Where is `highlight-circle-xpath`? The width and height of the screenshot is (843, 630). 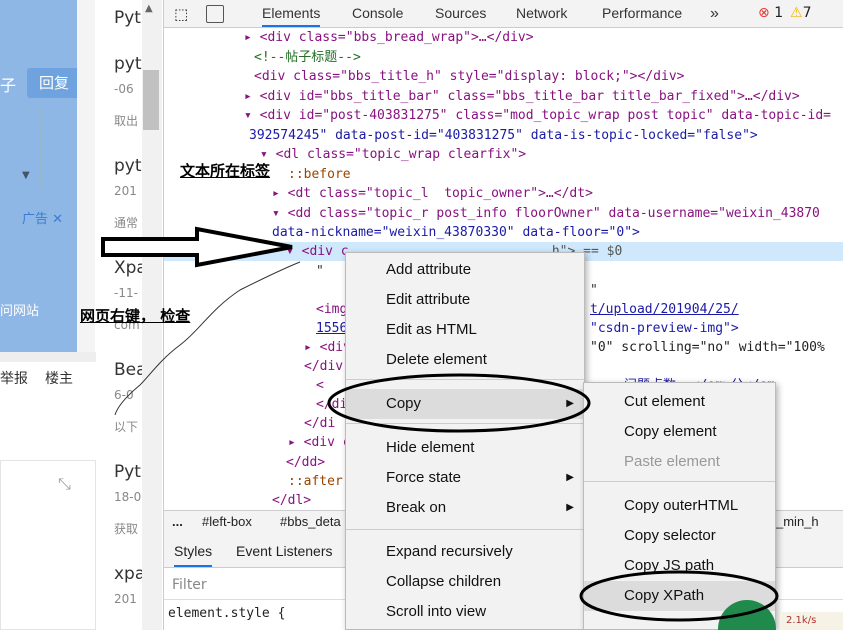 highlight-circle-xpath is located at coordinates (679, 596).